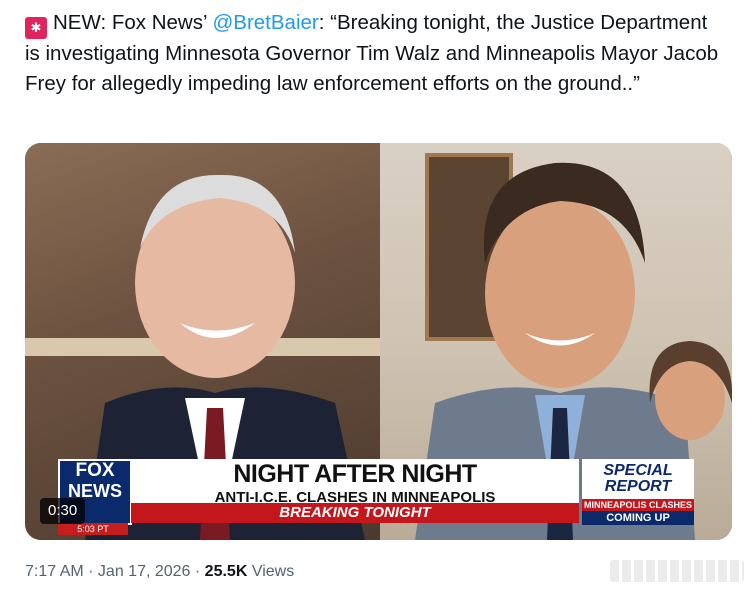  What do you see at coordinates (93, 529) in the screenshot?
I see `fox-logo-time: 5:03 PT` at bounding box center [93, 529].